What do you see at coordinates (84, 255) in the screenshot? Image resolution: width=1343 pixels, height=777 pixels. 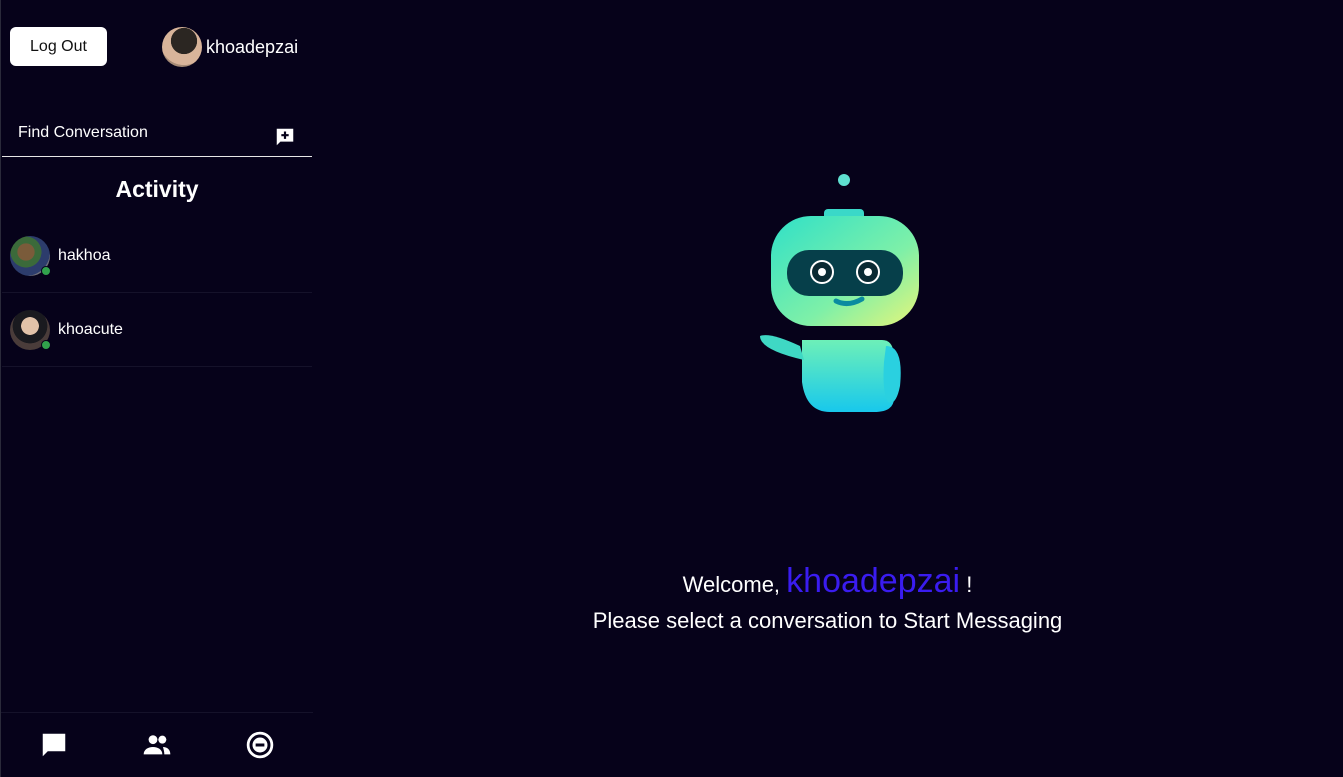 I see `conversation-name: hakhoa` at bounding box center [84, 255].